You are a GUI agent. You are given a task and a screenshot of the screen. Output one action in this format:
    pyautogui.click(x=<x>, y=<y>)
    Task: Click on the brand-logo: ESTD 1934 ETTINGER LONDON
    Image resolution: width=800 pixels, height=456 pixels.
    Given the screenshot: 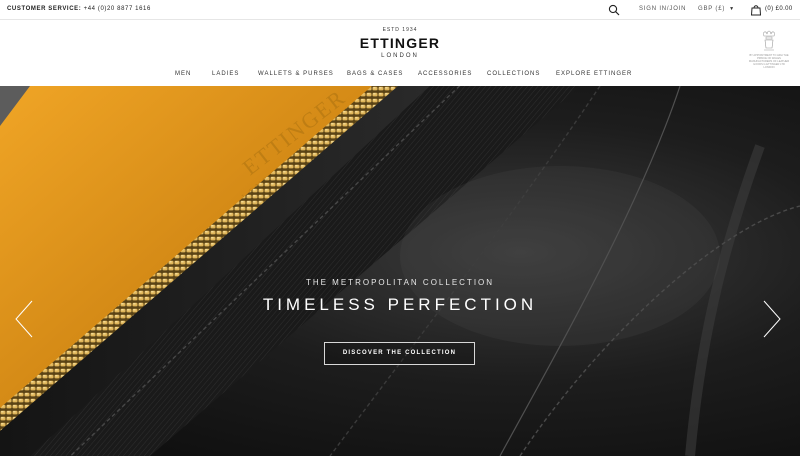 What is the action you would take?
    pyautogui.click(x=400, y=43)
    